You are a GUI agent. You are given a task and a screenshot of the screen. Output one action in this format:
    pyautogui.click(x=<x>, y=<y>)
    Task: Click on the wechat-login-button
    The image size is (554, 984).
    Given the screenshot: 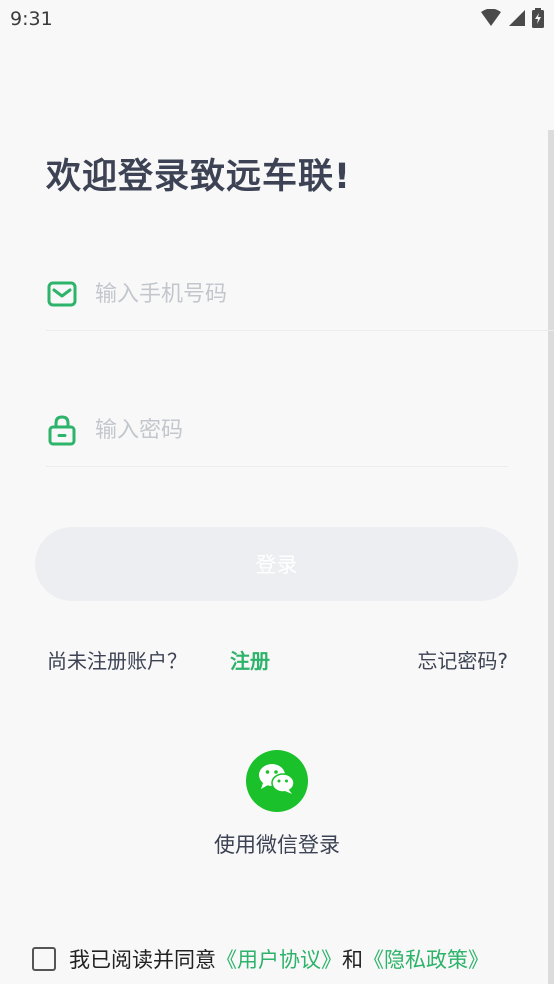 What is the action you would take?
    pyautogui.click(x=277, y=781)
    